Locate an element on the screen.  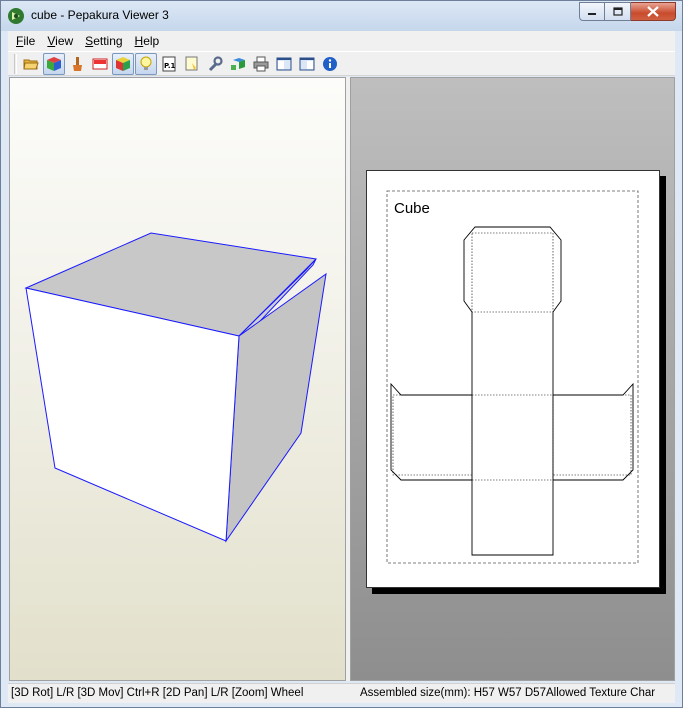
pepakura-logo-icon is located at coordinates (16, 16).